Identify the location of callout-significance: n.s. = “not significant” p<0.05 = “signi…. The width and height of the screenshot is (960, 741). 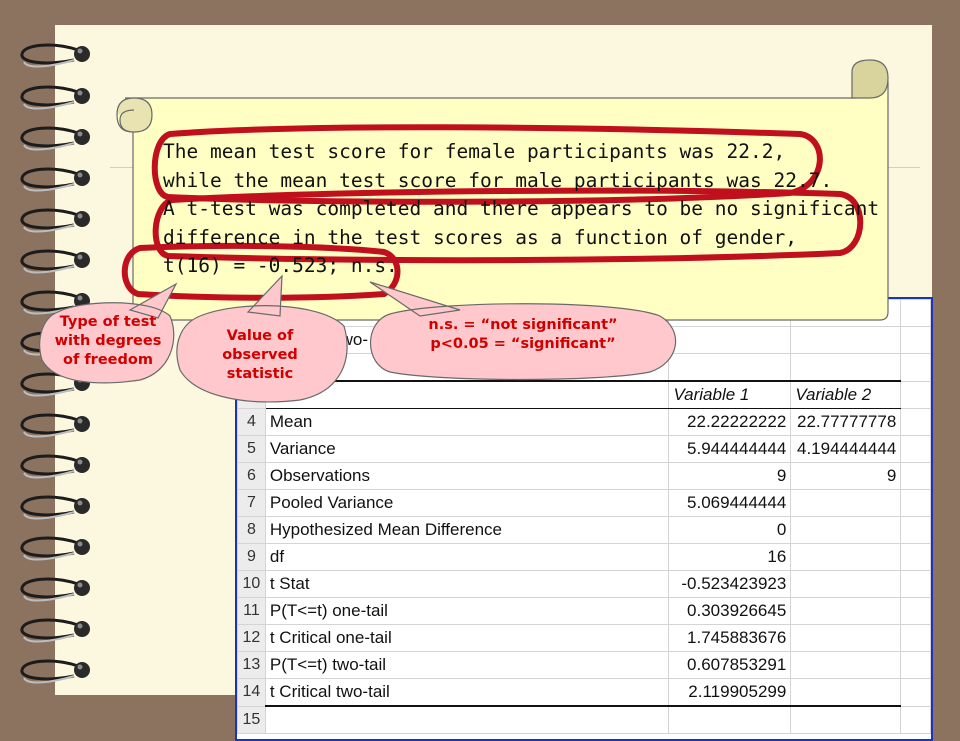
(523, 335).